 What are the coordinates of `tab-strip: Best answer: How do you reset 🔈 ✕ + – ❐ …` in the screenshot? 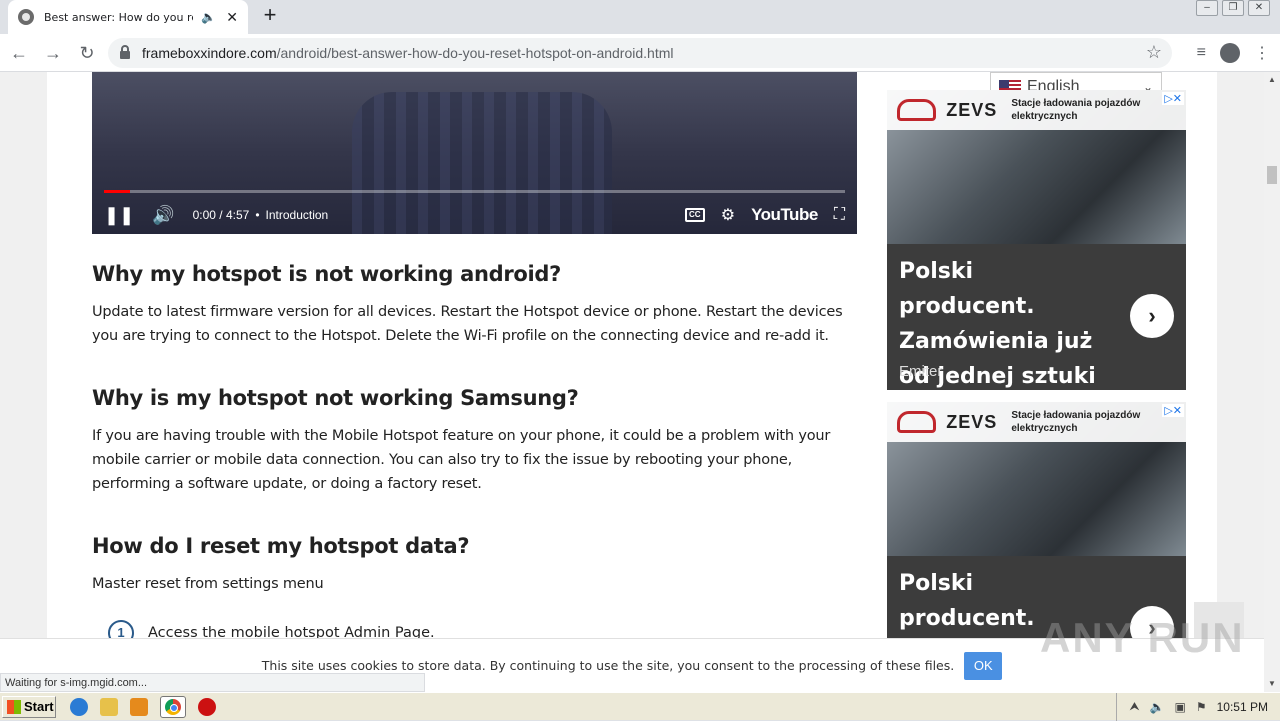 It's located at (640, 17).